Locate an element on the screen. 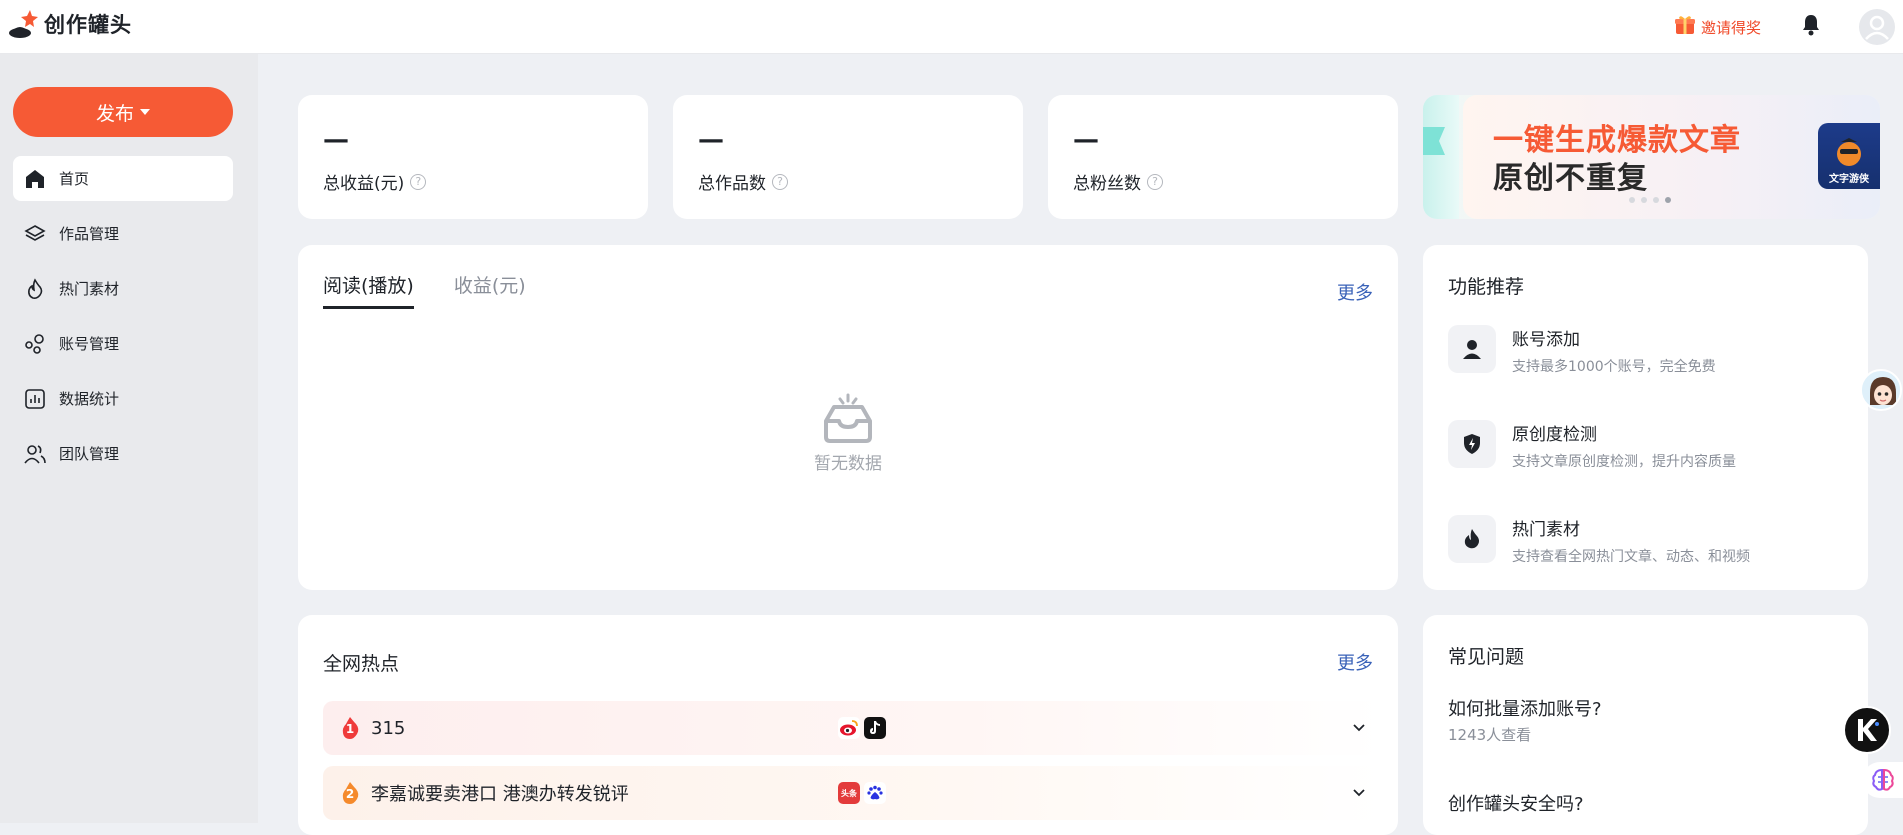  hot-rank-badge: 1 is located at coordinates (350, 728).